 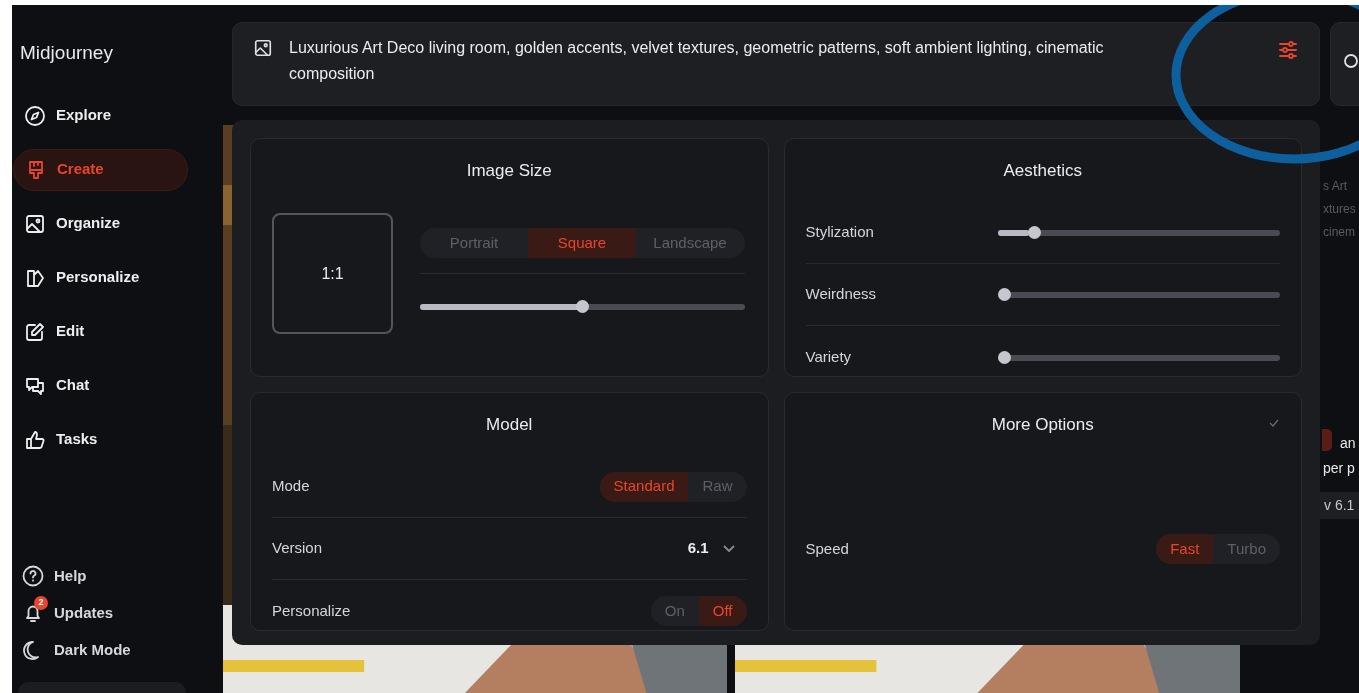 I want to click on nav-item: Explore, so click(x=99, y=115).